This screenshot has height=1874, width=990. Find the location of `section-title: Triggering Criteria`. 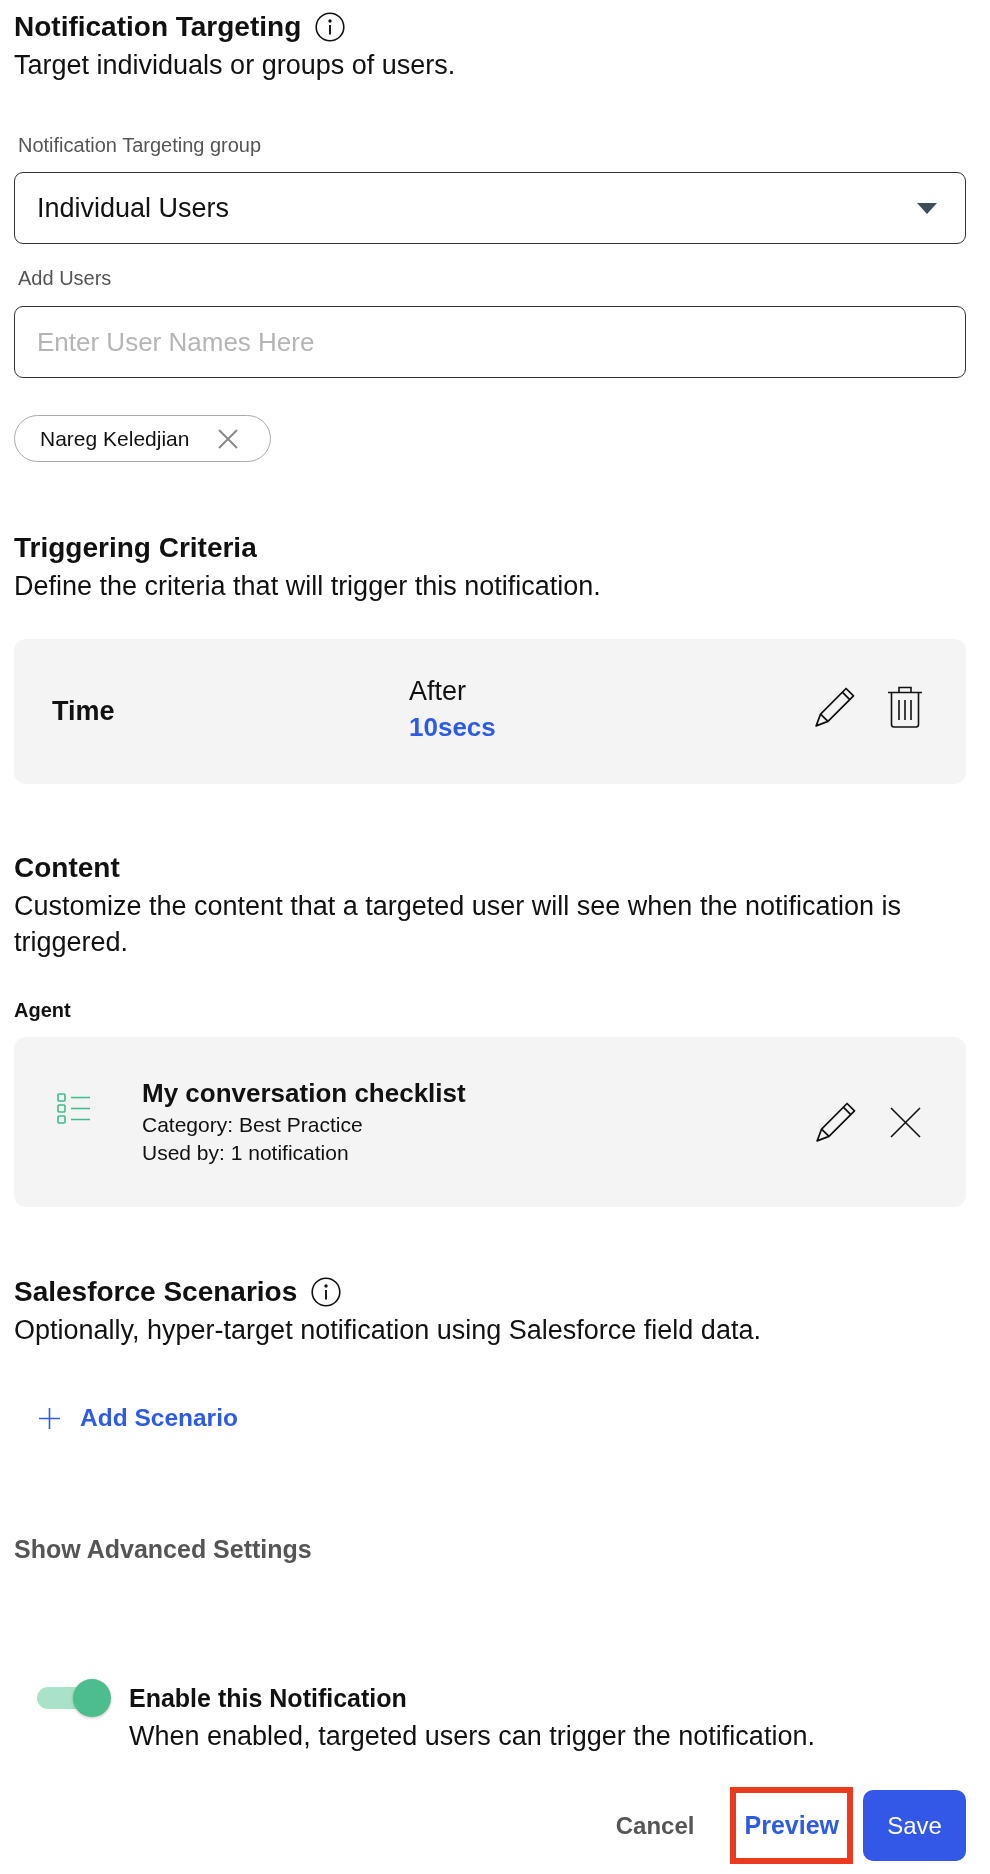

section-title: Triggering Criteria is located at coordinates (135, 548).